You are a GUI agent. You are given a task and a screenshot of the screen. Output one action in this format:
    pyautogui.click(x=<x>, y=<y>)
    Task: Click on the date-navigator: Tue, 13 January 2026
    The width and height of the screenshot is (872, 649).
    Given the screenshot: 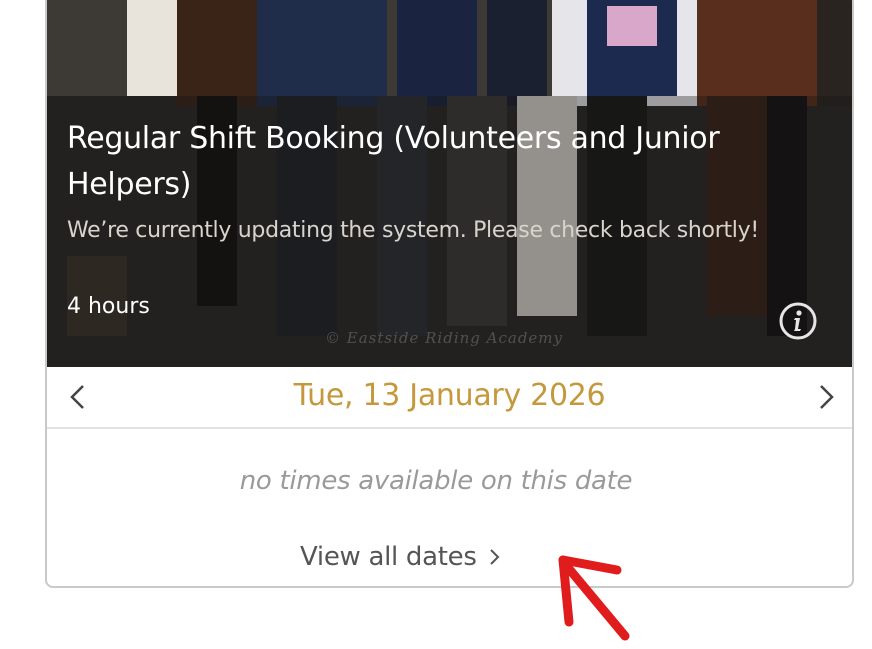 What is the action you would take?
    pyautogui.click(x=449, y=398)
    